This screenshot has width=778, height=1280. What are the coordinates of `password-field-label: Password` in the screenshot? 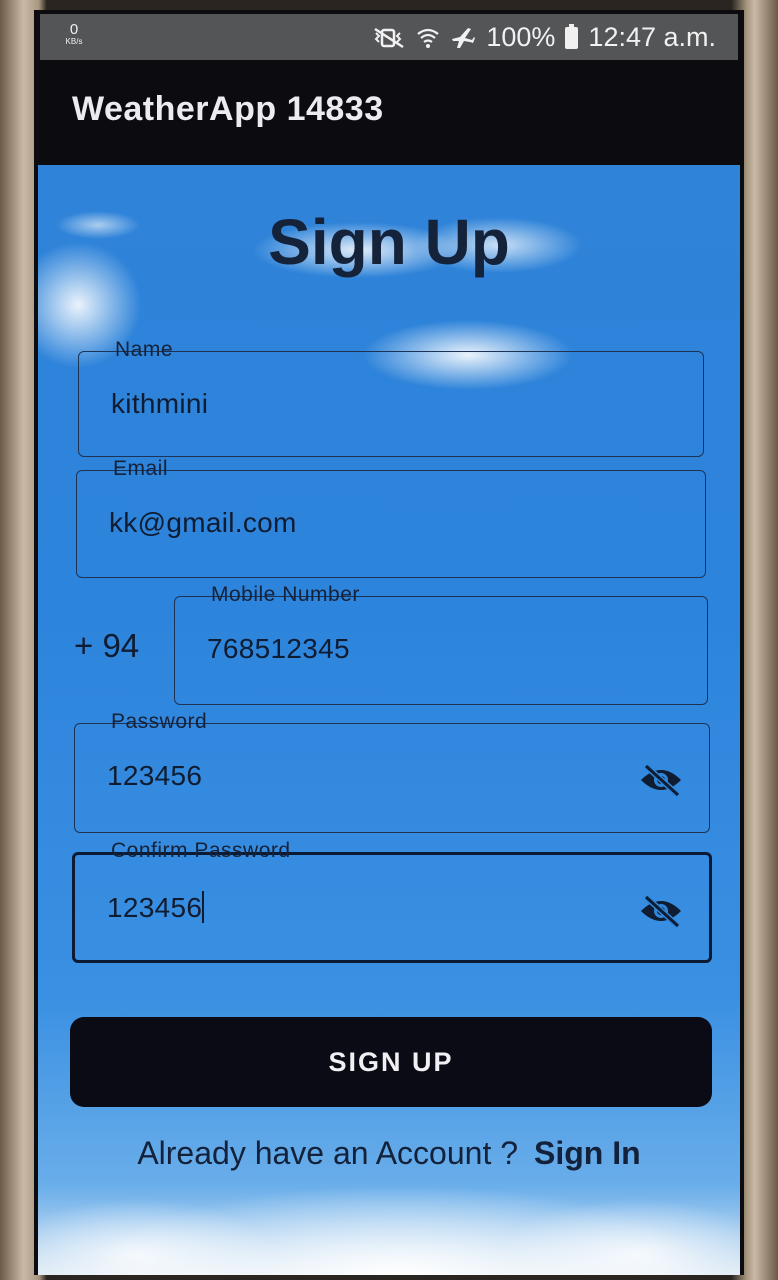 It's located at (159, 721).